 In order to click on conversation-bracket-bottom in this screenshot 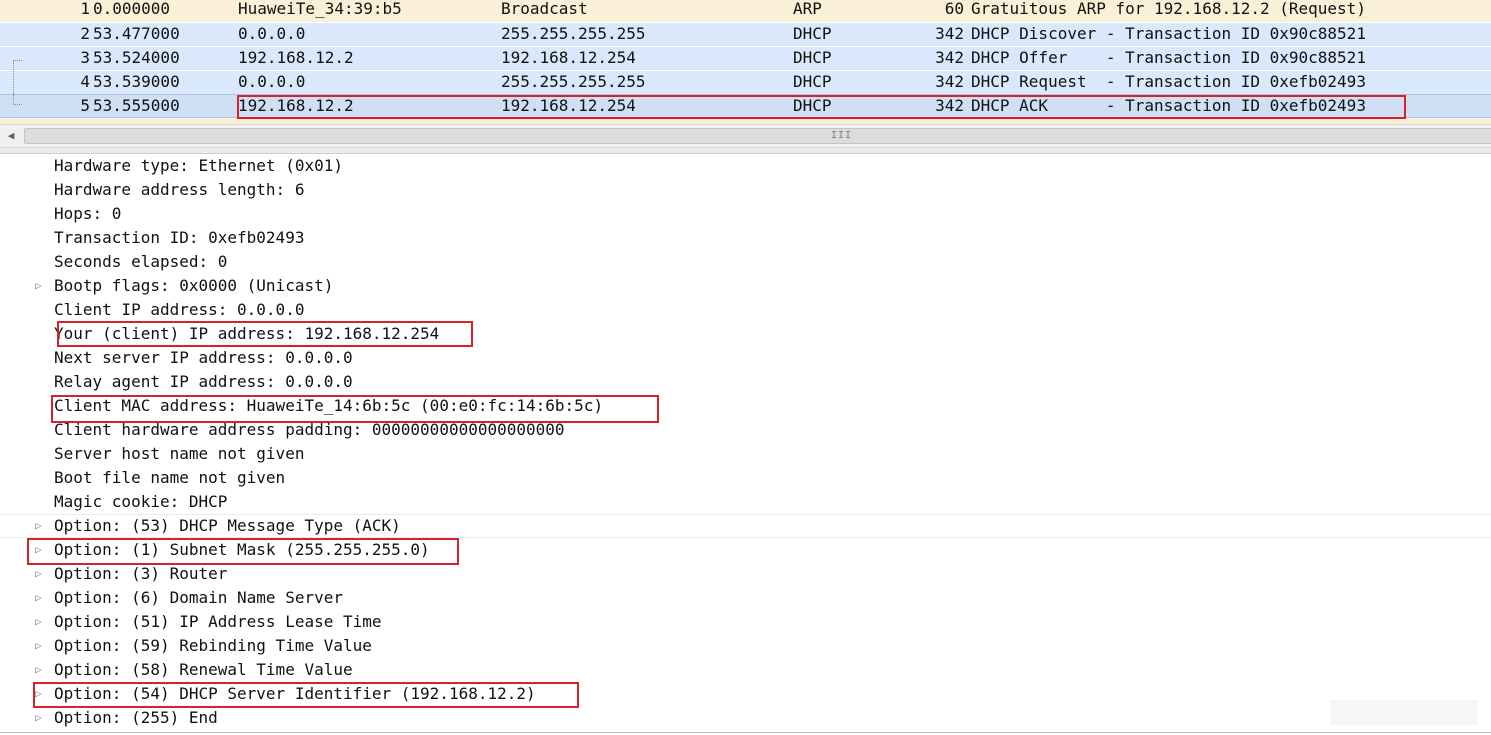, I will do `click(17, 104)`.